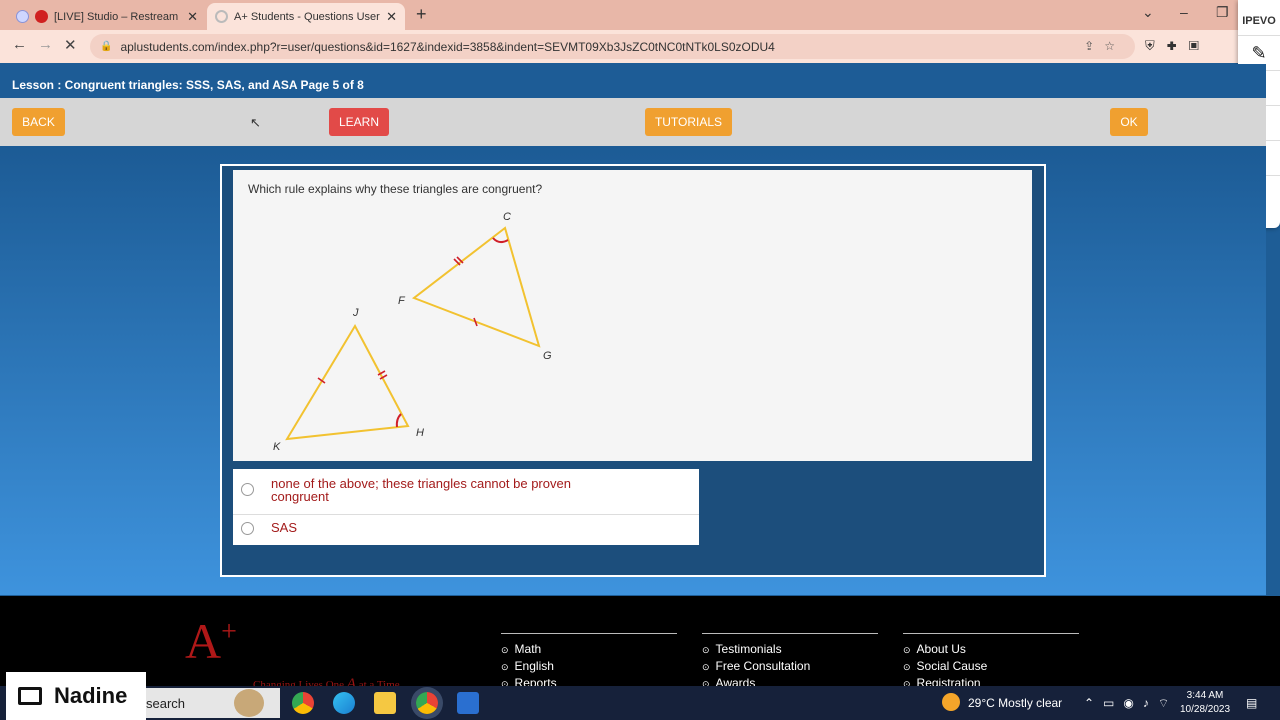 This screenshot has height=720, width=1280. What do you see at coordinates (951, 702) in the screenshot?
I see `weather-icon` at bounding box center [951, 702].